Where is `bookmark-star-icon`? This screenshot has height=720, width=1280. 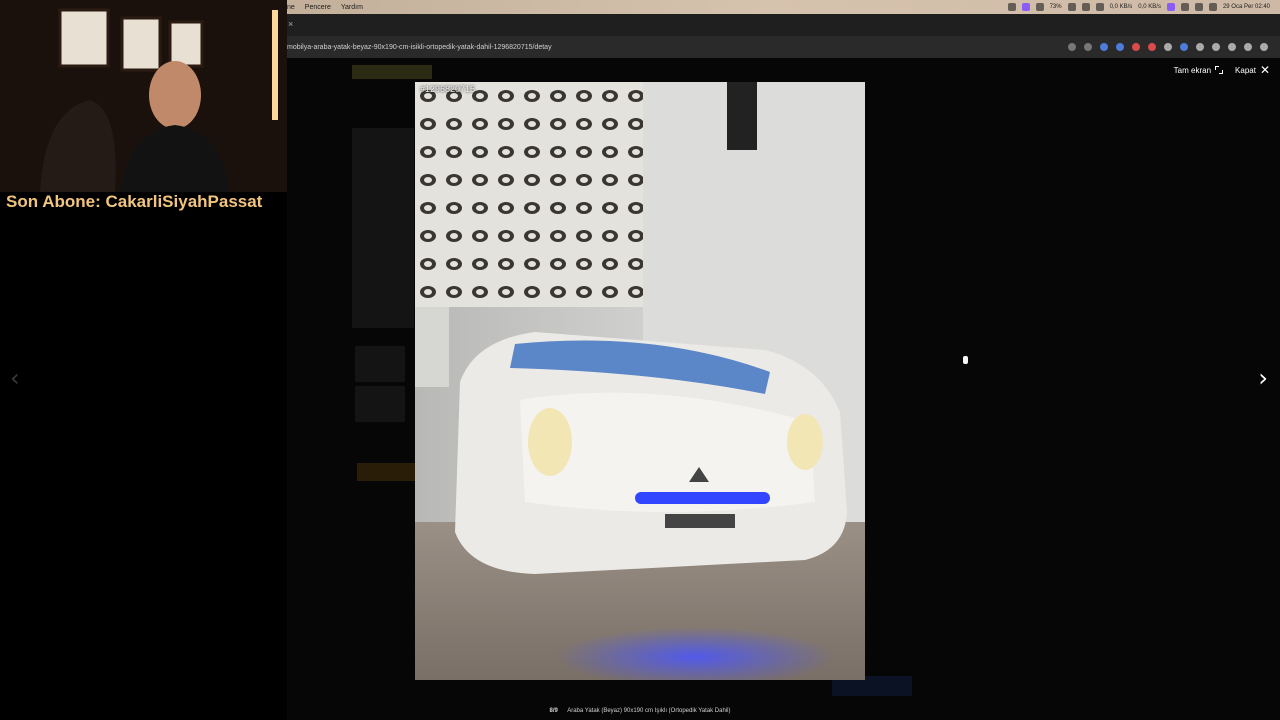
bookmark-star-icon is located at coordinates (1088, 47).